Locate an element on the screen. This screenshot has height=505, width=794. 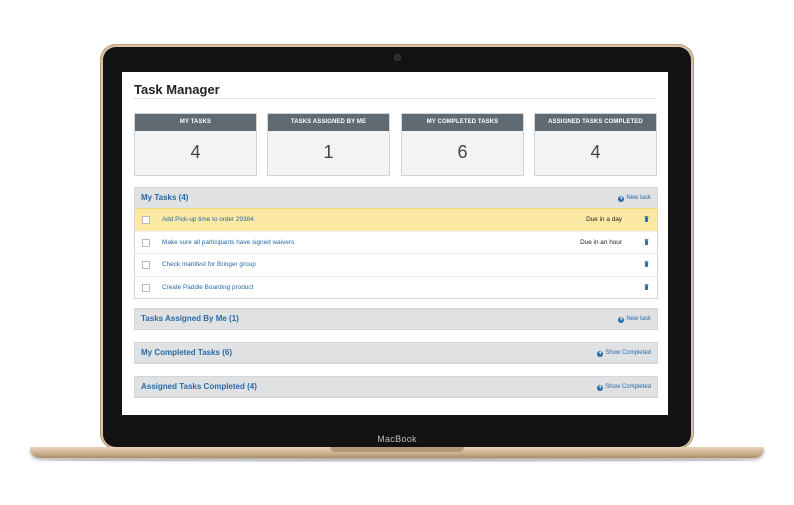
card-my-tasks: MY TASKS 4 is located at coordinates (195, 144).